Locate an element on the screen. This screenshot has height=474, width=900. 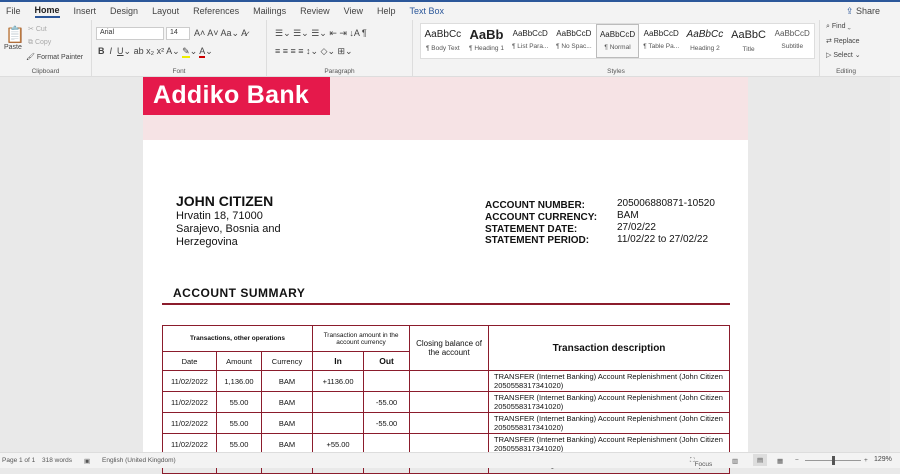
tab-insert: Insert is located at coordinates (85, 11).